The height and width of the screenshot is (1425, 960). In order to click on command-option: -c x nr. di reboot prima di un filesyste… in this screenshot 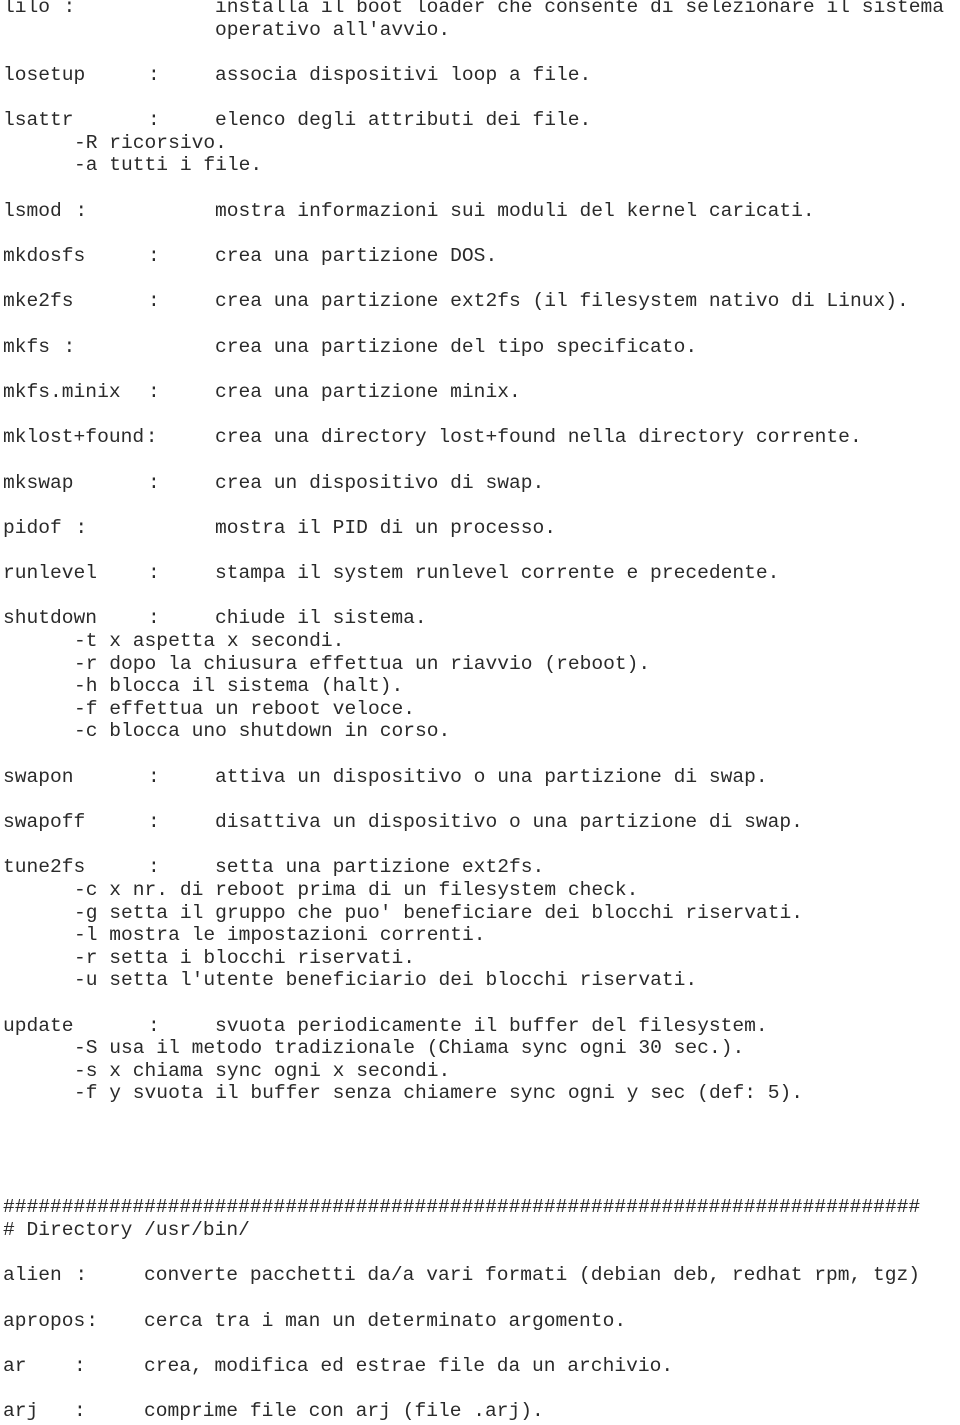, I will do `click(356, 889)`.